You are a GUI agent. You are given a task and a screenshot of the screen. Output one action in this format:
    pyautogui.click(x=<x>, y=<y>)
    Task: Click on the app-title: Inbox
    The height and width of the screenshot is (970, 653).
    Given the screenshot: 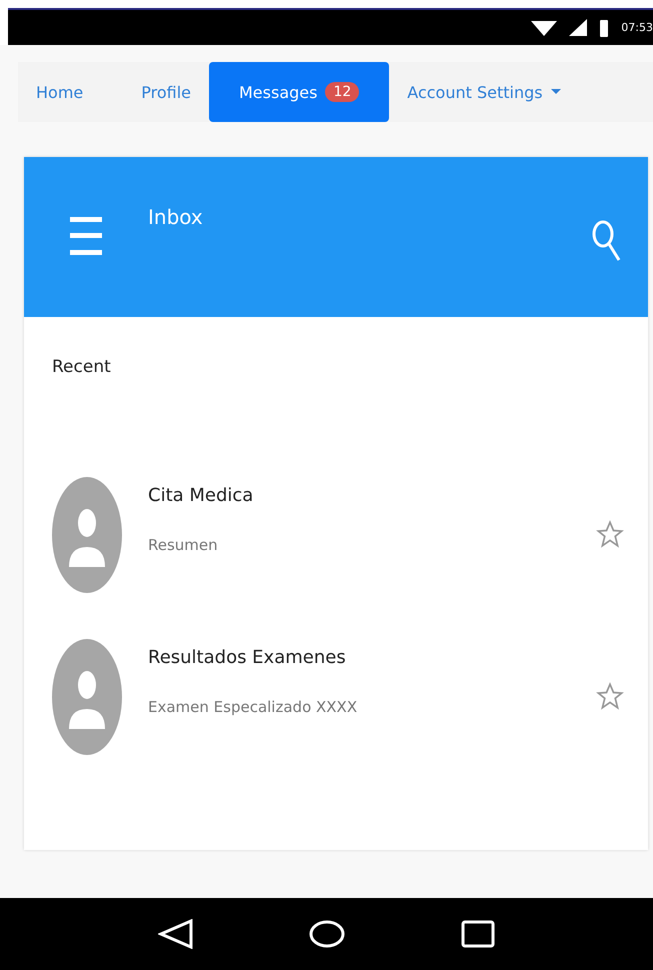 What is the action you would take?
    pyautogui.click(x=176, y=217)
    